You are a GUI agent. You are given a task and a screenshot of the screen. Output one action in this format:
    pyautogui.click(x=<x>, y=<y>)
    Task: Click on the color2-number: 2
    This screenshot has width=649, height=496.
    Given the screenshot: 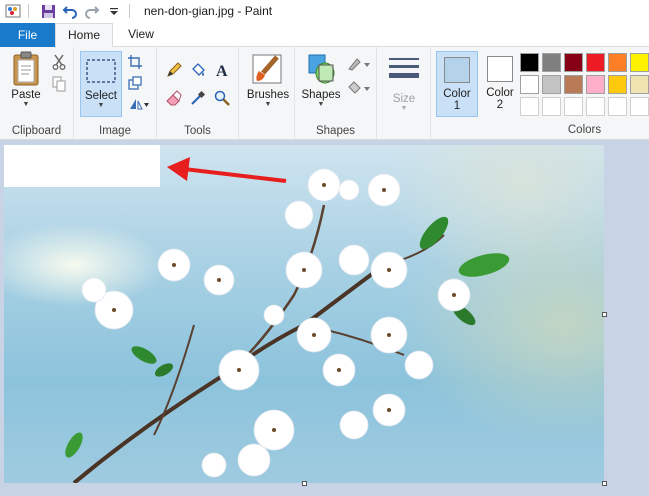 What is the action you would take?
    pyautogui.click(x=500, y=105)
    